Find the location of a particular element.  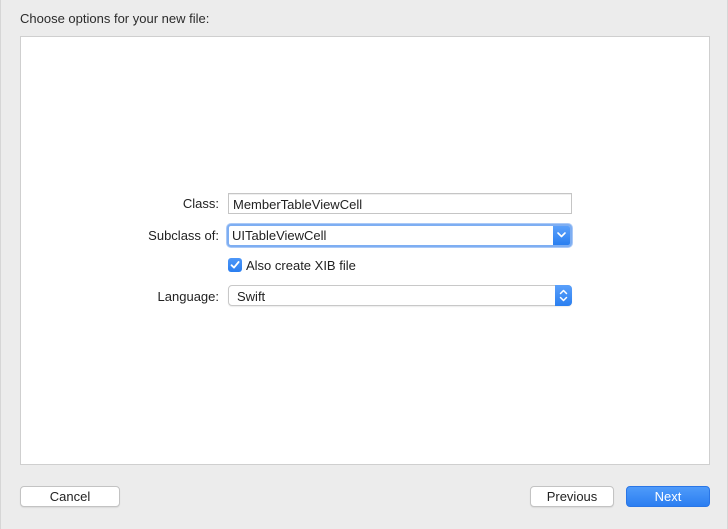

checkmark-icon is located at coordinates (235, 265).